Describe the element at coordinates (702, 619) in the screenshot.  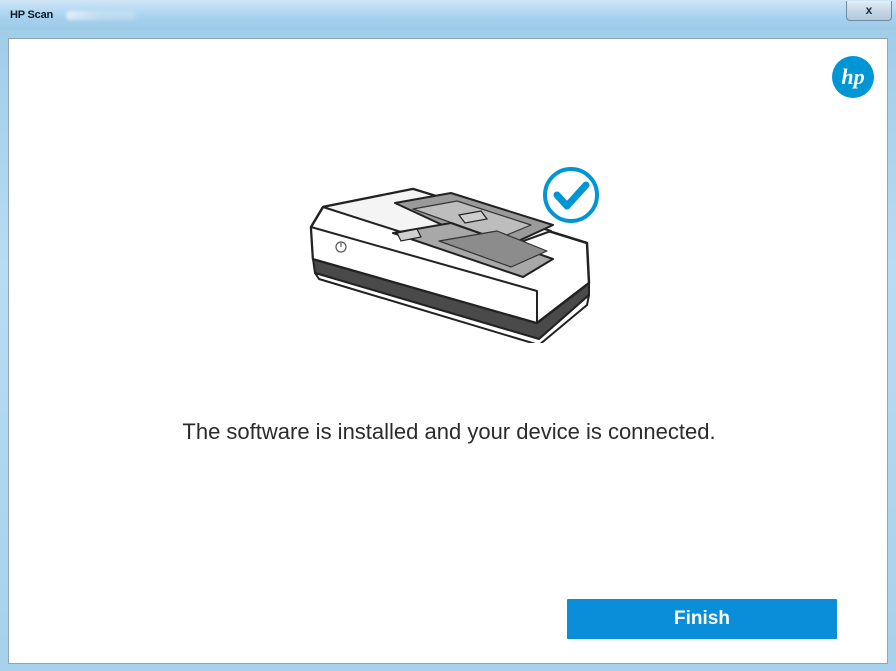
I see `finish-button: Finish` at that location.